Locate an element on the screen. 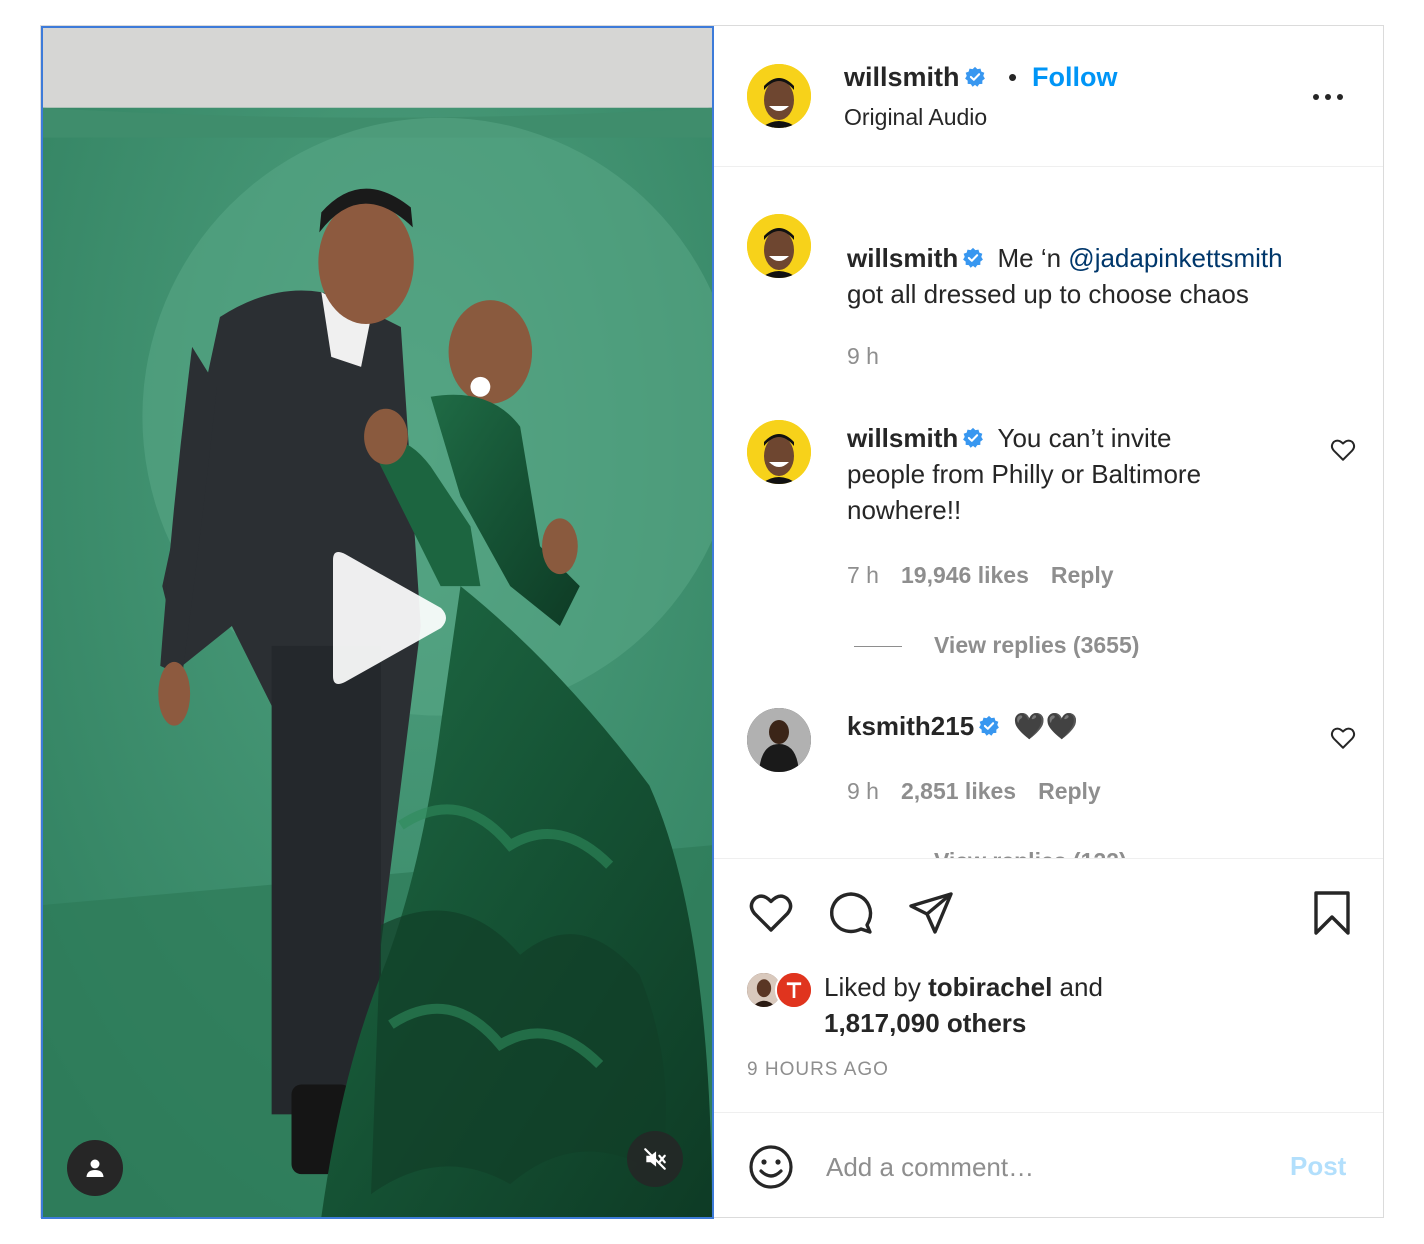 This screenshot has width=1424, height=1244. emoji-button is located at coordinates (771, 1167).